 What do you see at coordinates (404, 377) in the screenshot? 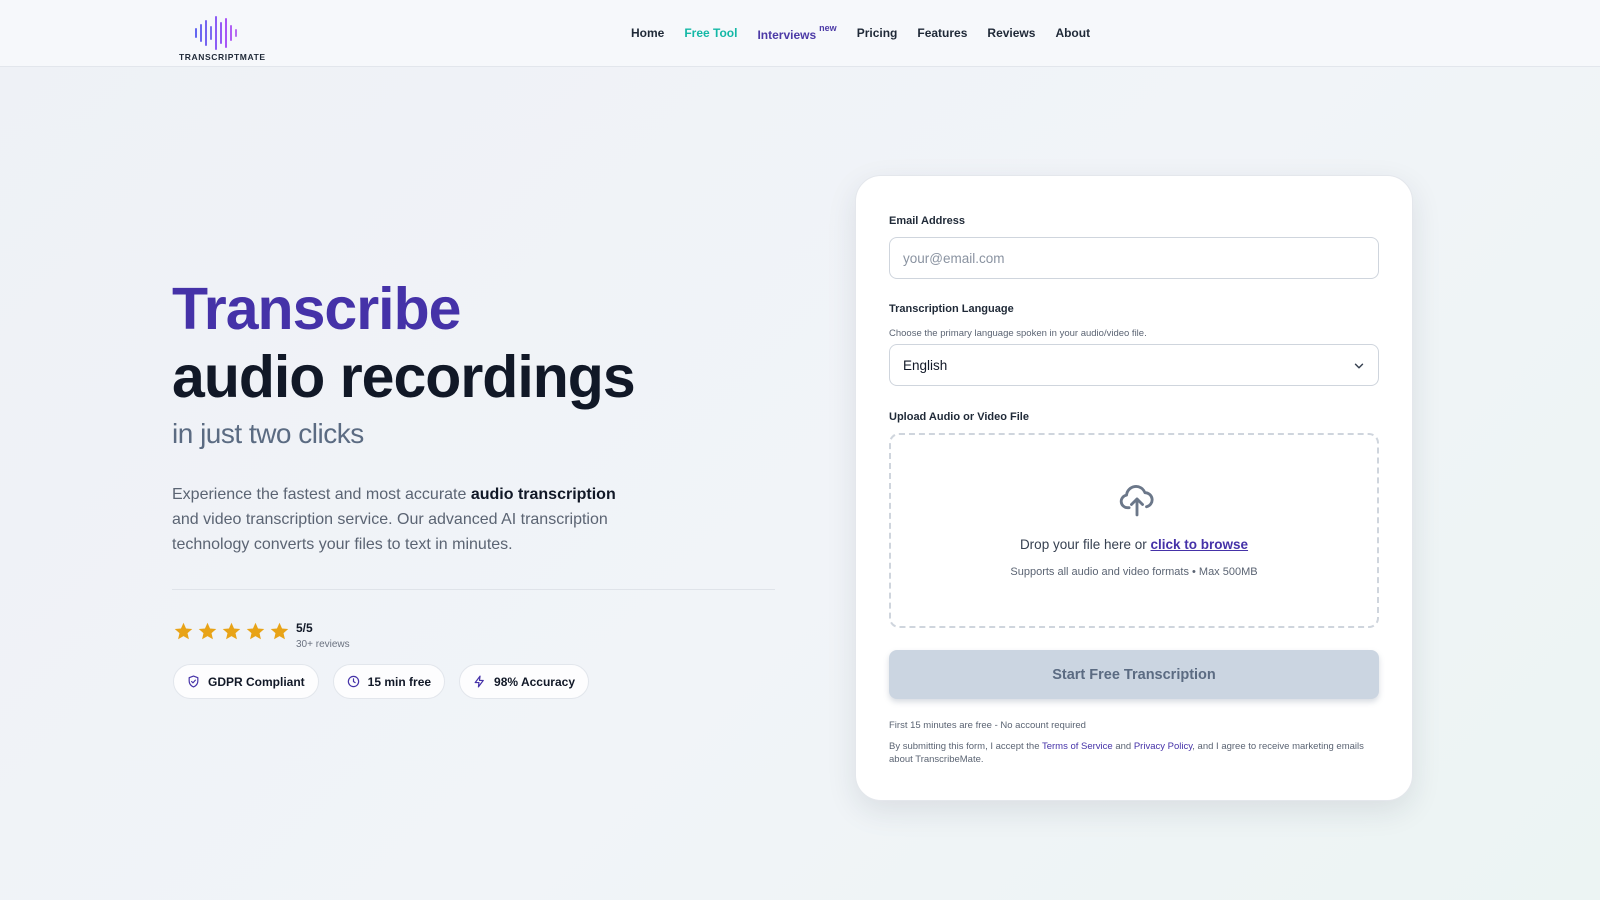
I see `hero-title: audio recordings` at bounding box center [404, 377].